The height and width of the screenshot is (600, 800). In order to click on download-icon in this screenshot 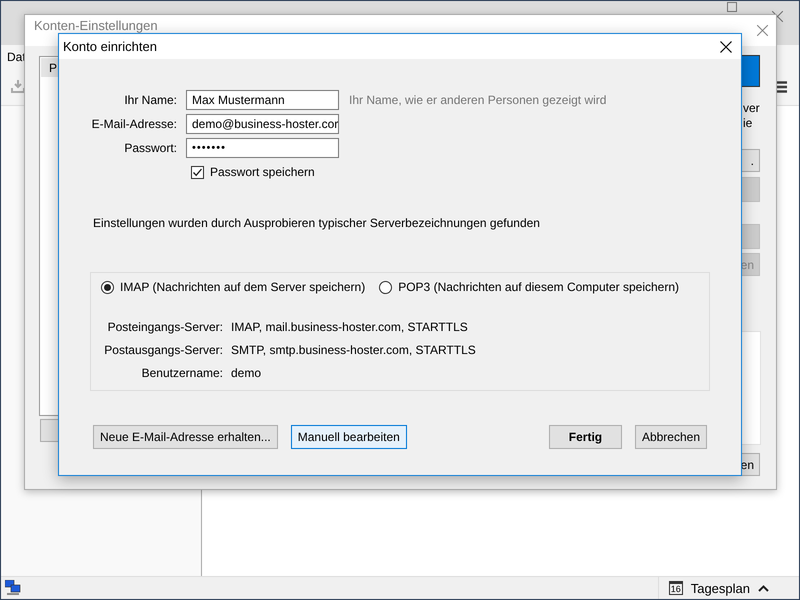, I will do `click(18, 86)`.